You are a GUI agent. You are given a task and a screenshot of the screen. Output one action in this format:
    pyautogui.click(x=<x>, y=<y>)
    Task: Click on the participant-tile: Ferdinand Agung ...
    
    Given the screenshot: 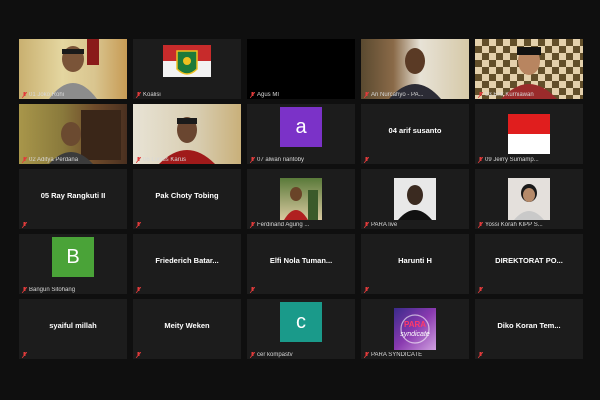 What is the action you would take?
    pyautogui.click(x=301, y=199)
    